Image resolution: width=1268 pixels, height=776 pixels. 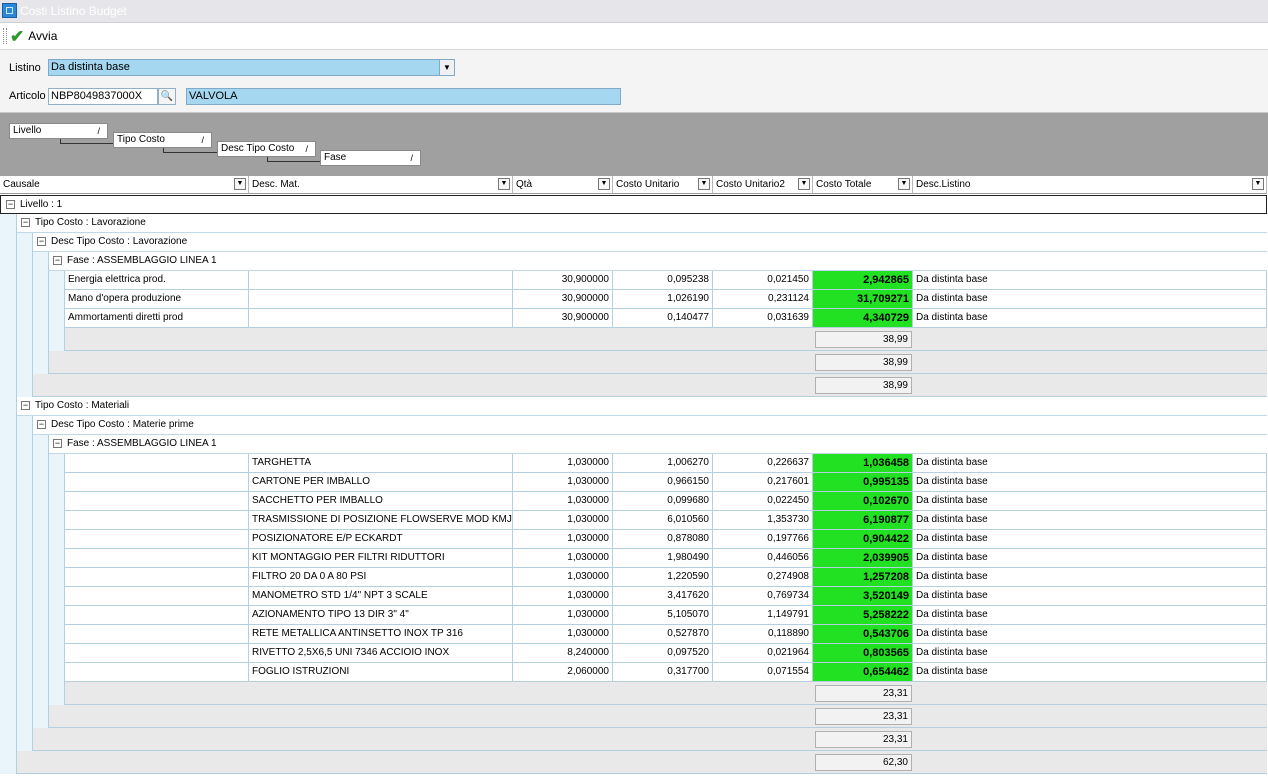 What do you see at coordinates (642, 406) in the screenshot?
I see `group-row-tipo-costo: − Tipo Costo : Materiali` at bounding box center [642, 406].